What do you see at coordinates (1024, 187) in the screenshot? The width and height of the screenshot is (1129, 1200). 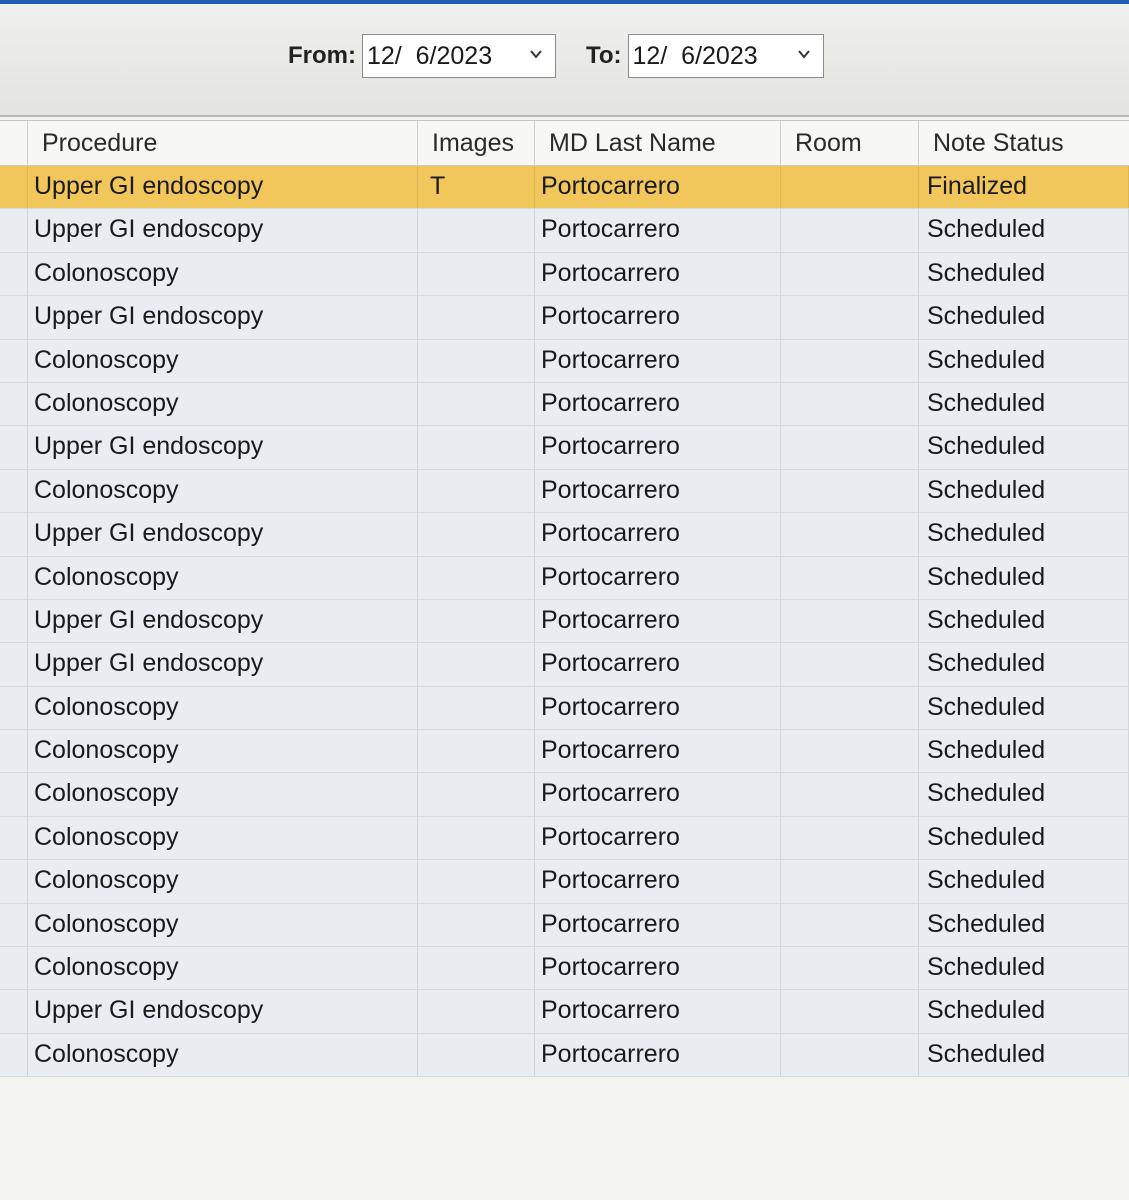 I see `note-status-cell: Finalized` at bounding box center [1024, 187].